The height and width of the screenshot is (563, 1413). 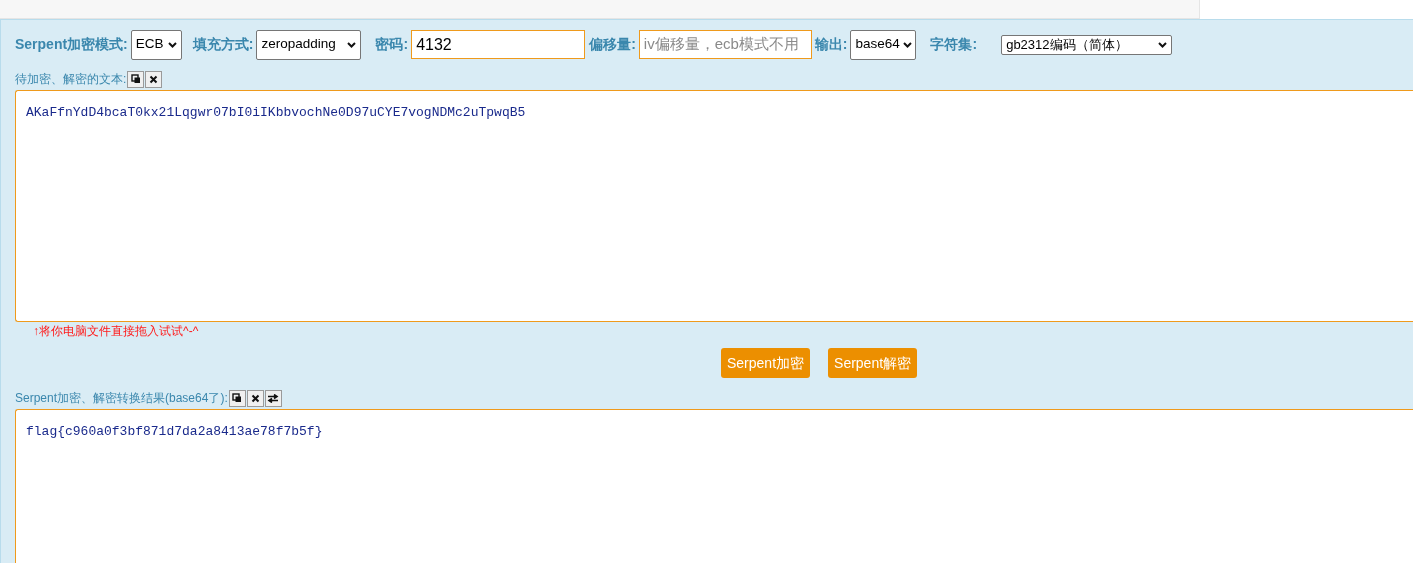 I want to click on dropdown: zeropadding, so click(x=309, y=44).